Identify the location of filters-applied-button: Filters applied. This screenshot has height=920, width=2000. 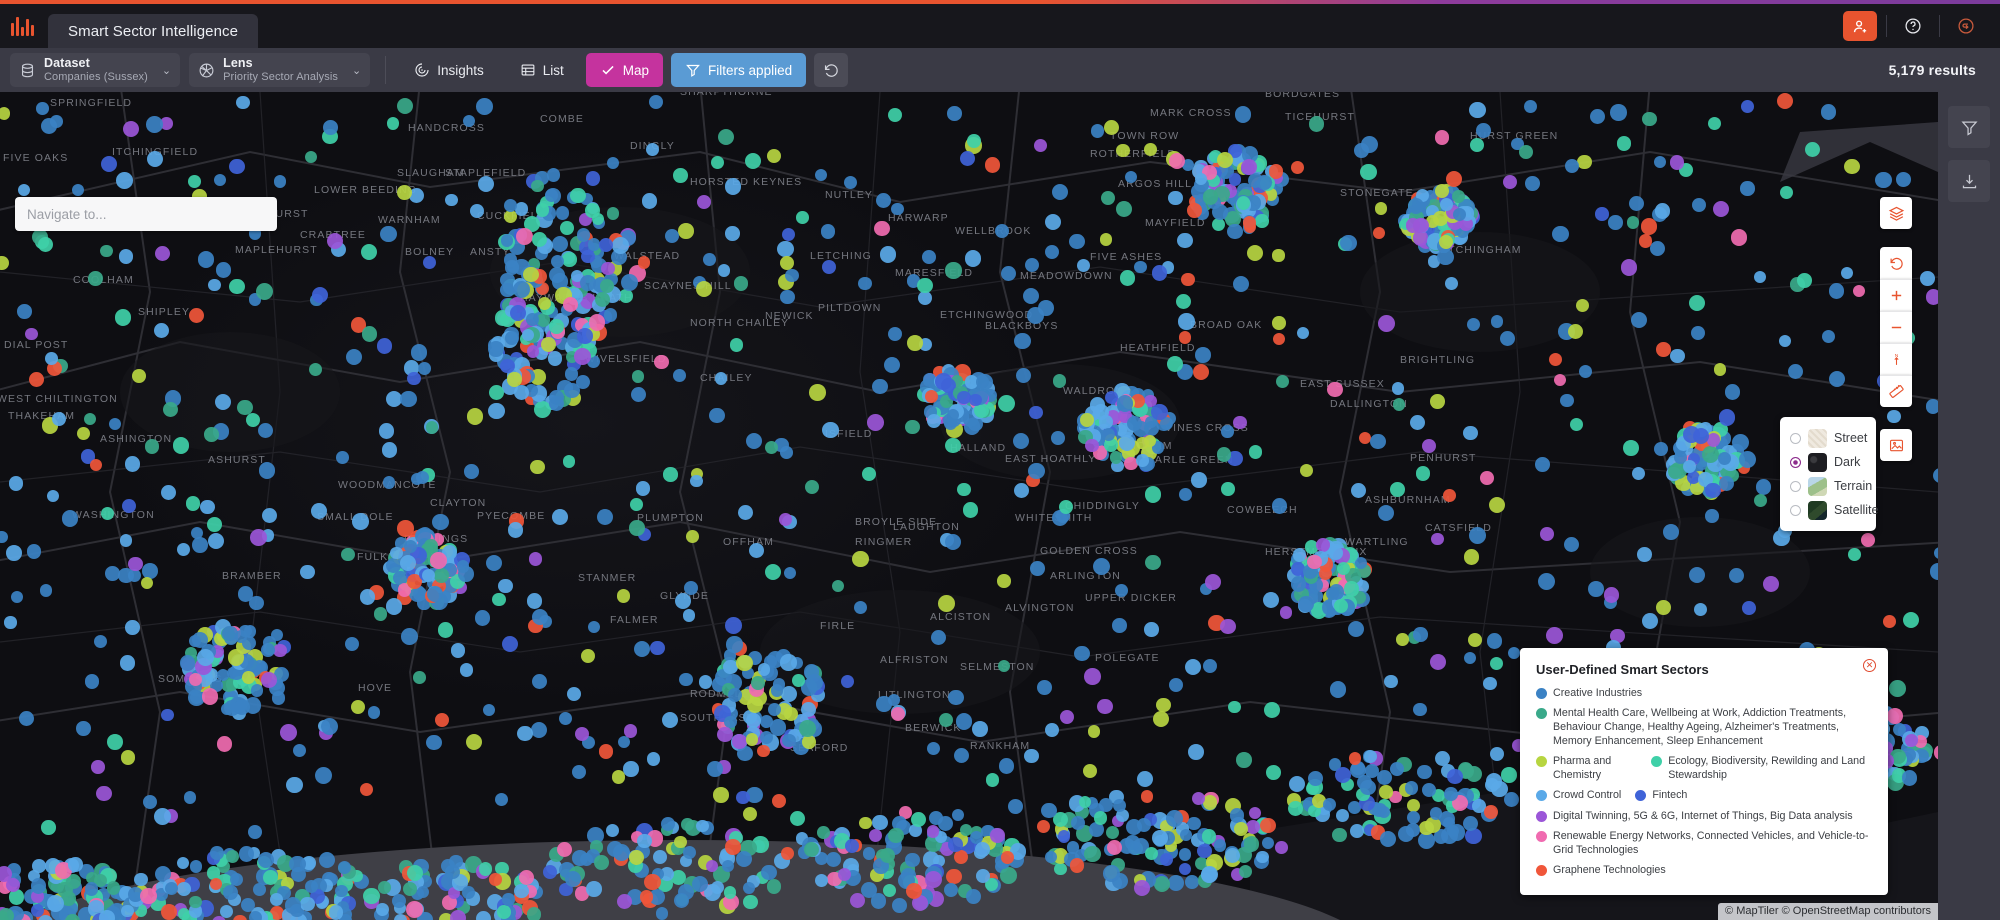
(739, 70).